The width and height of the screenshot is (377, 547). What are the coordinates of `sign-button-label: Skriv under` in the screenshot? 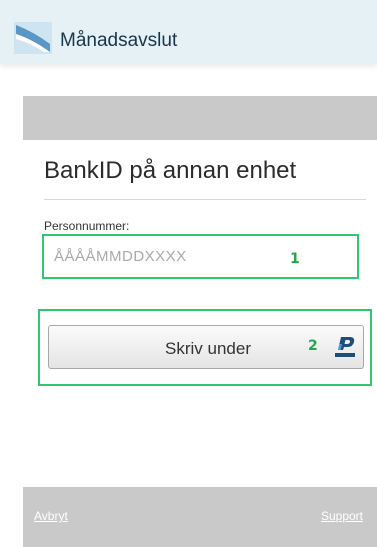 It's located at (208, 348).